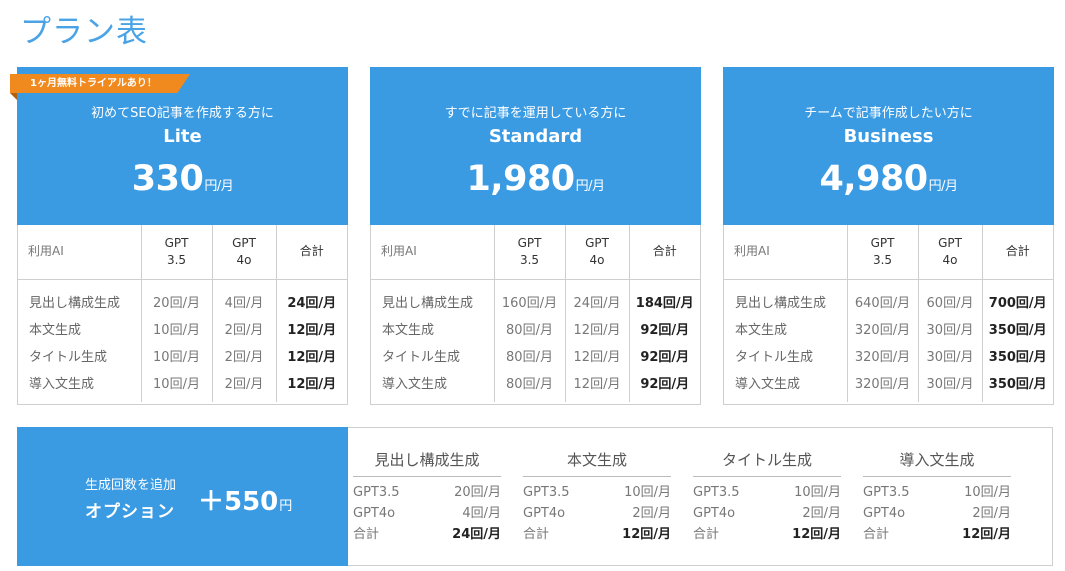  Describe the element at coordinates (767, 497) in the screenshot. I see `option-column: タイトル生成 GPT3.5 10回/月 GPT4o 2回/月 合計 12回/月` at that location.